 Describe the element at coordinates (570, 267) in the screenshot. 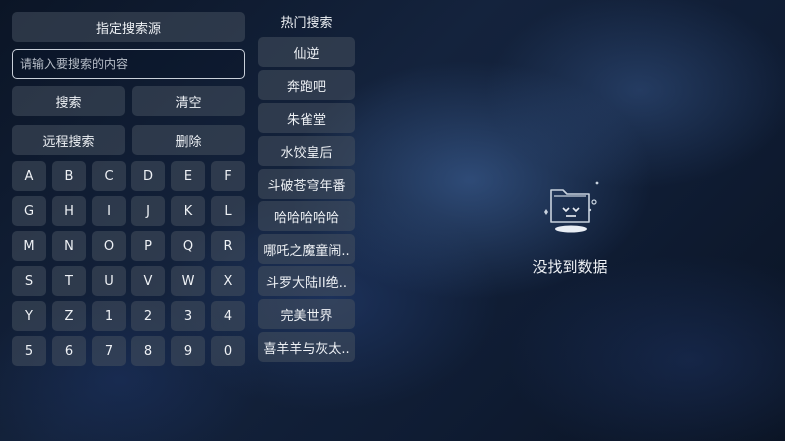

I see `empty-state-message: 没找到数据` at that location.